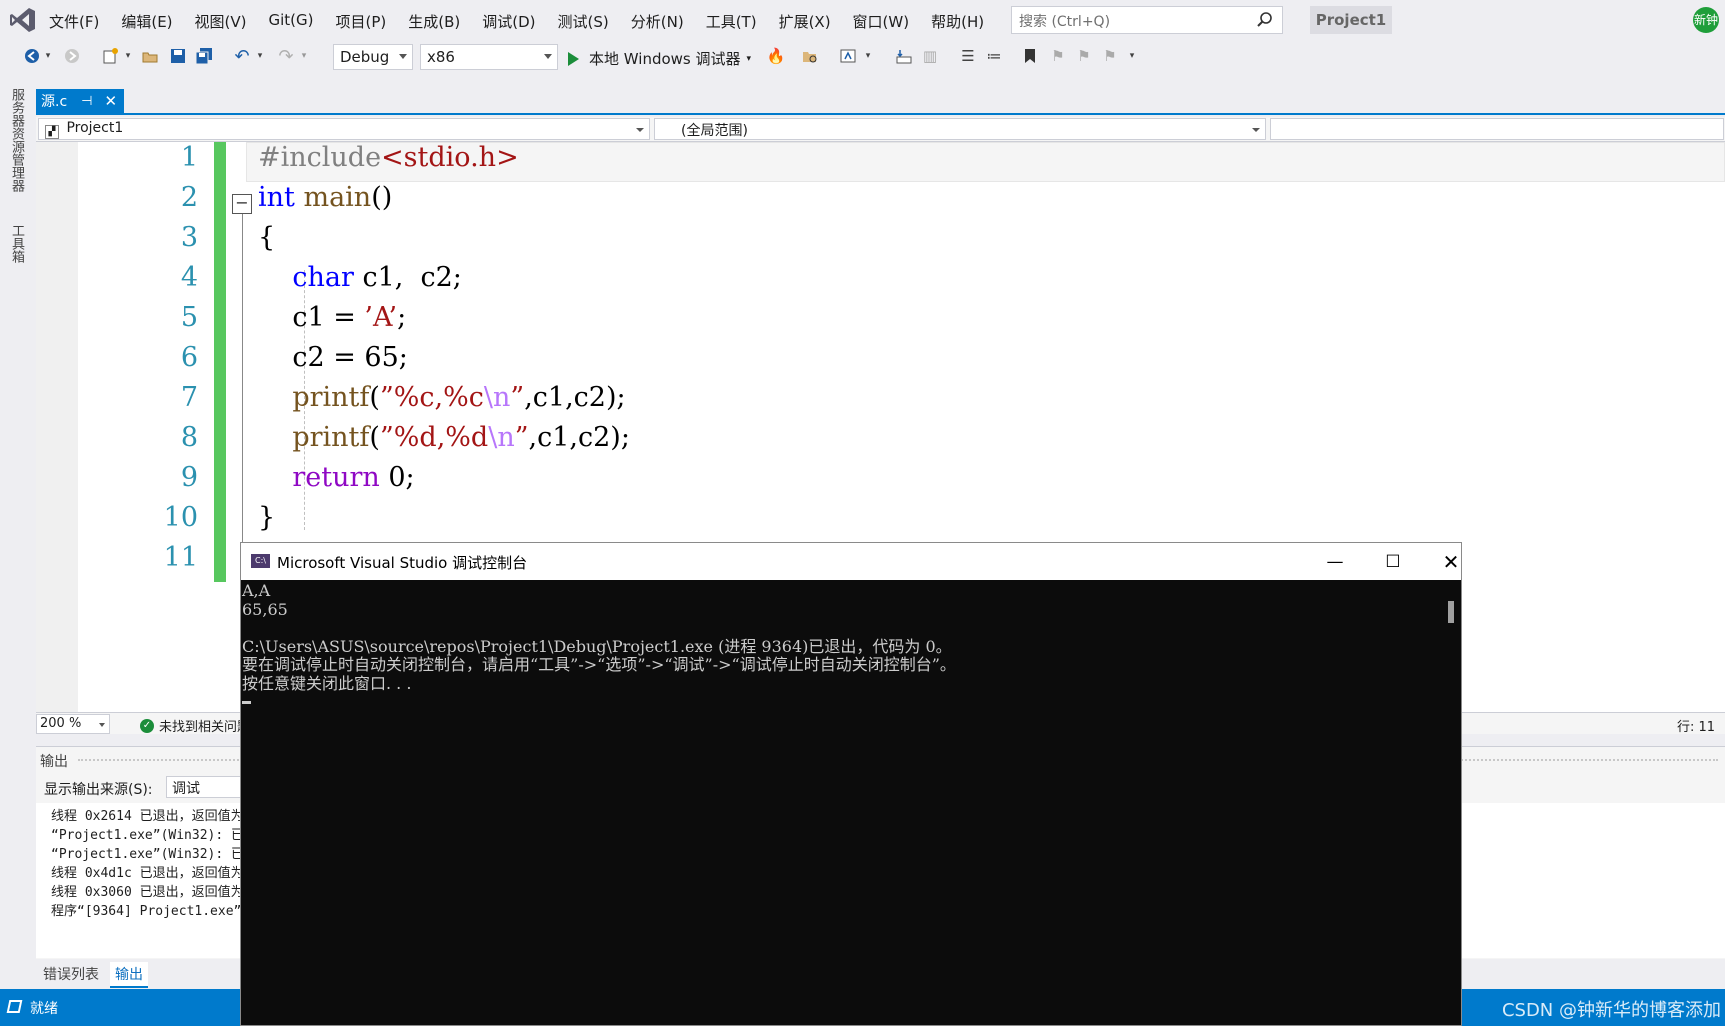 This screenshot has height=1026, width=1725. I want to click on zoom-select: 200 %, so click(73, 724).